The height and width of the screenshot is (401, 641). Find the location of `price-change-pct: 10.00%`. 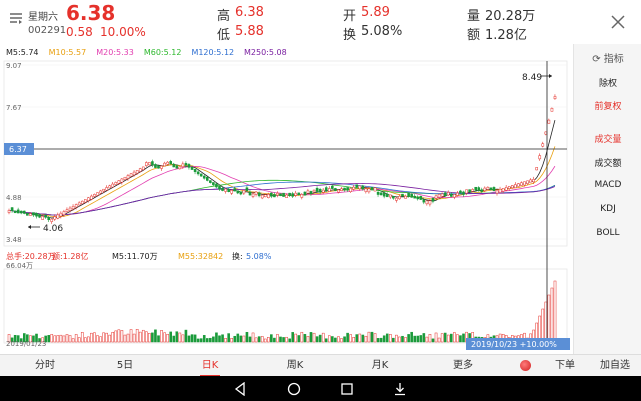

price-change-pct: 10.00% is located at coordinates (123, 32).